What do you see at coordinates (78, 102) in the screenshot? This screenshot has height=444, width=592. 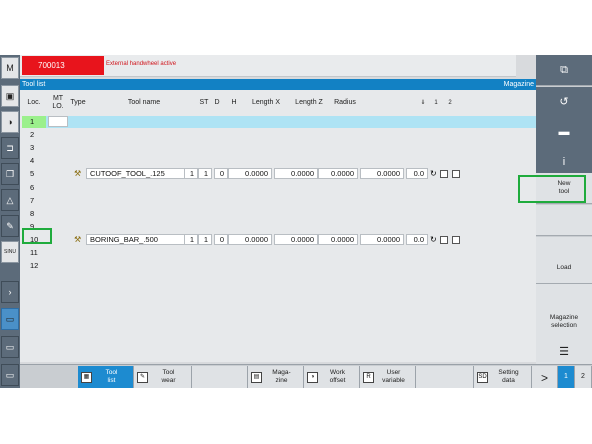 I see `col-type: Type` at bounding box center [78, 102].